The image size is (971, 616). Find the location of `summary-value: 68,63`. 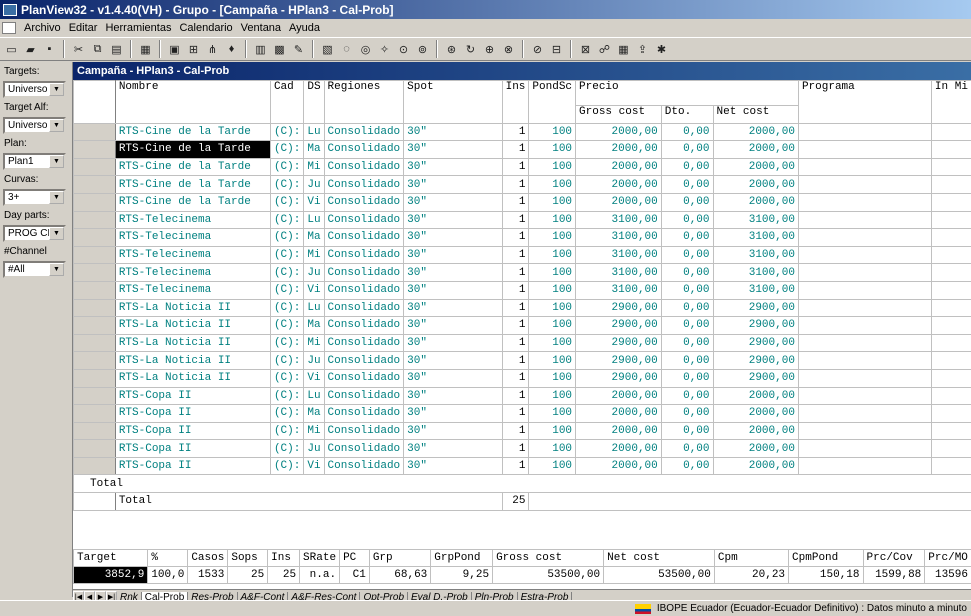

summary-value: 68,63 is located at coordinates (400, 575).